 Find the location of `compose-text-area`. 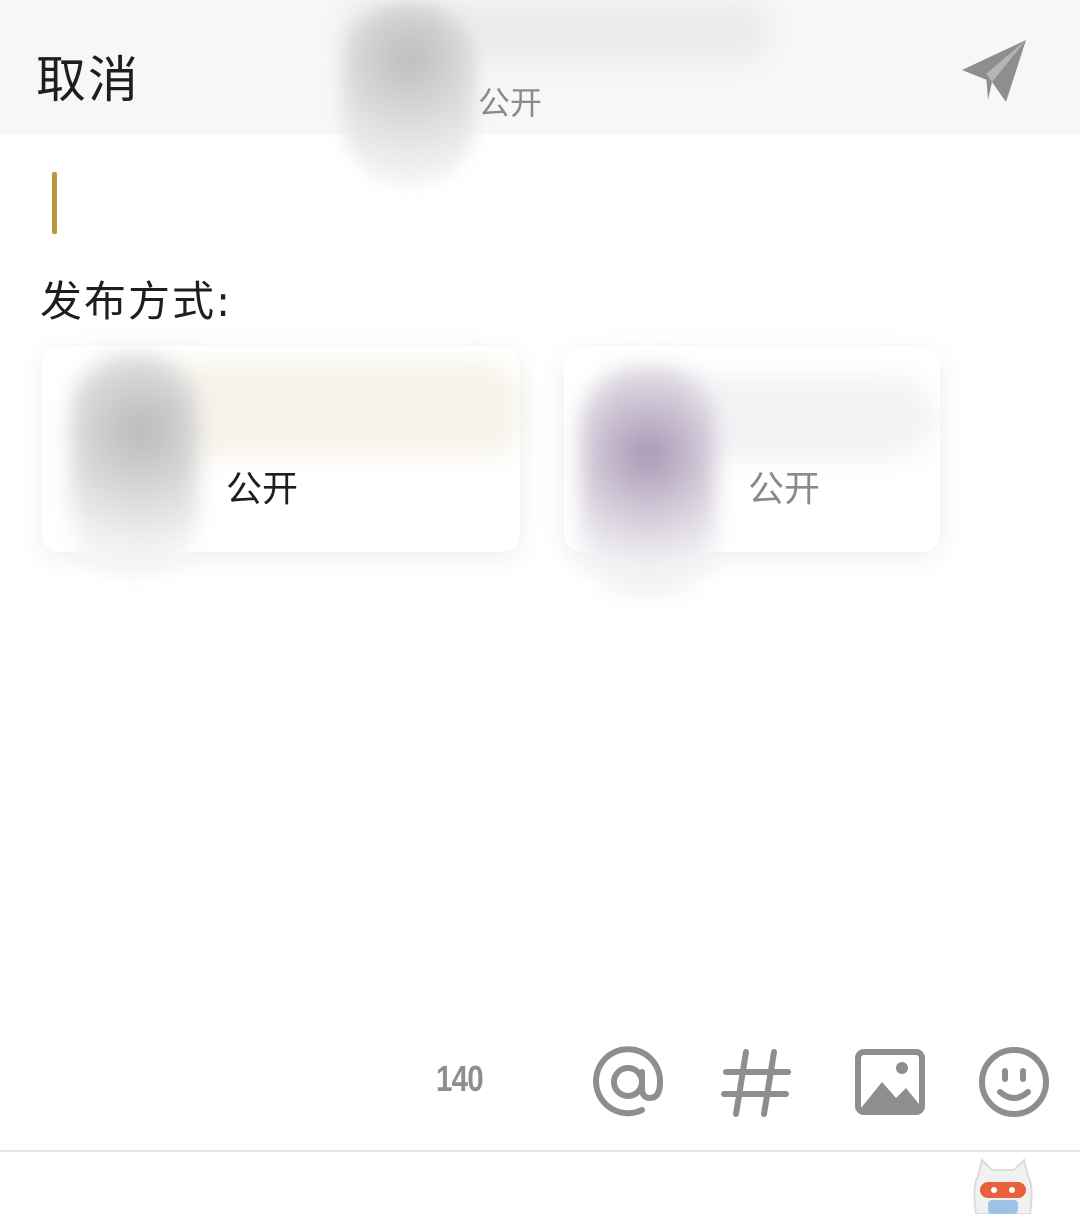

compose-text-area is located at coordinates (540, 205).